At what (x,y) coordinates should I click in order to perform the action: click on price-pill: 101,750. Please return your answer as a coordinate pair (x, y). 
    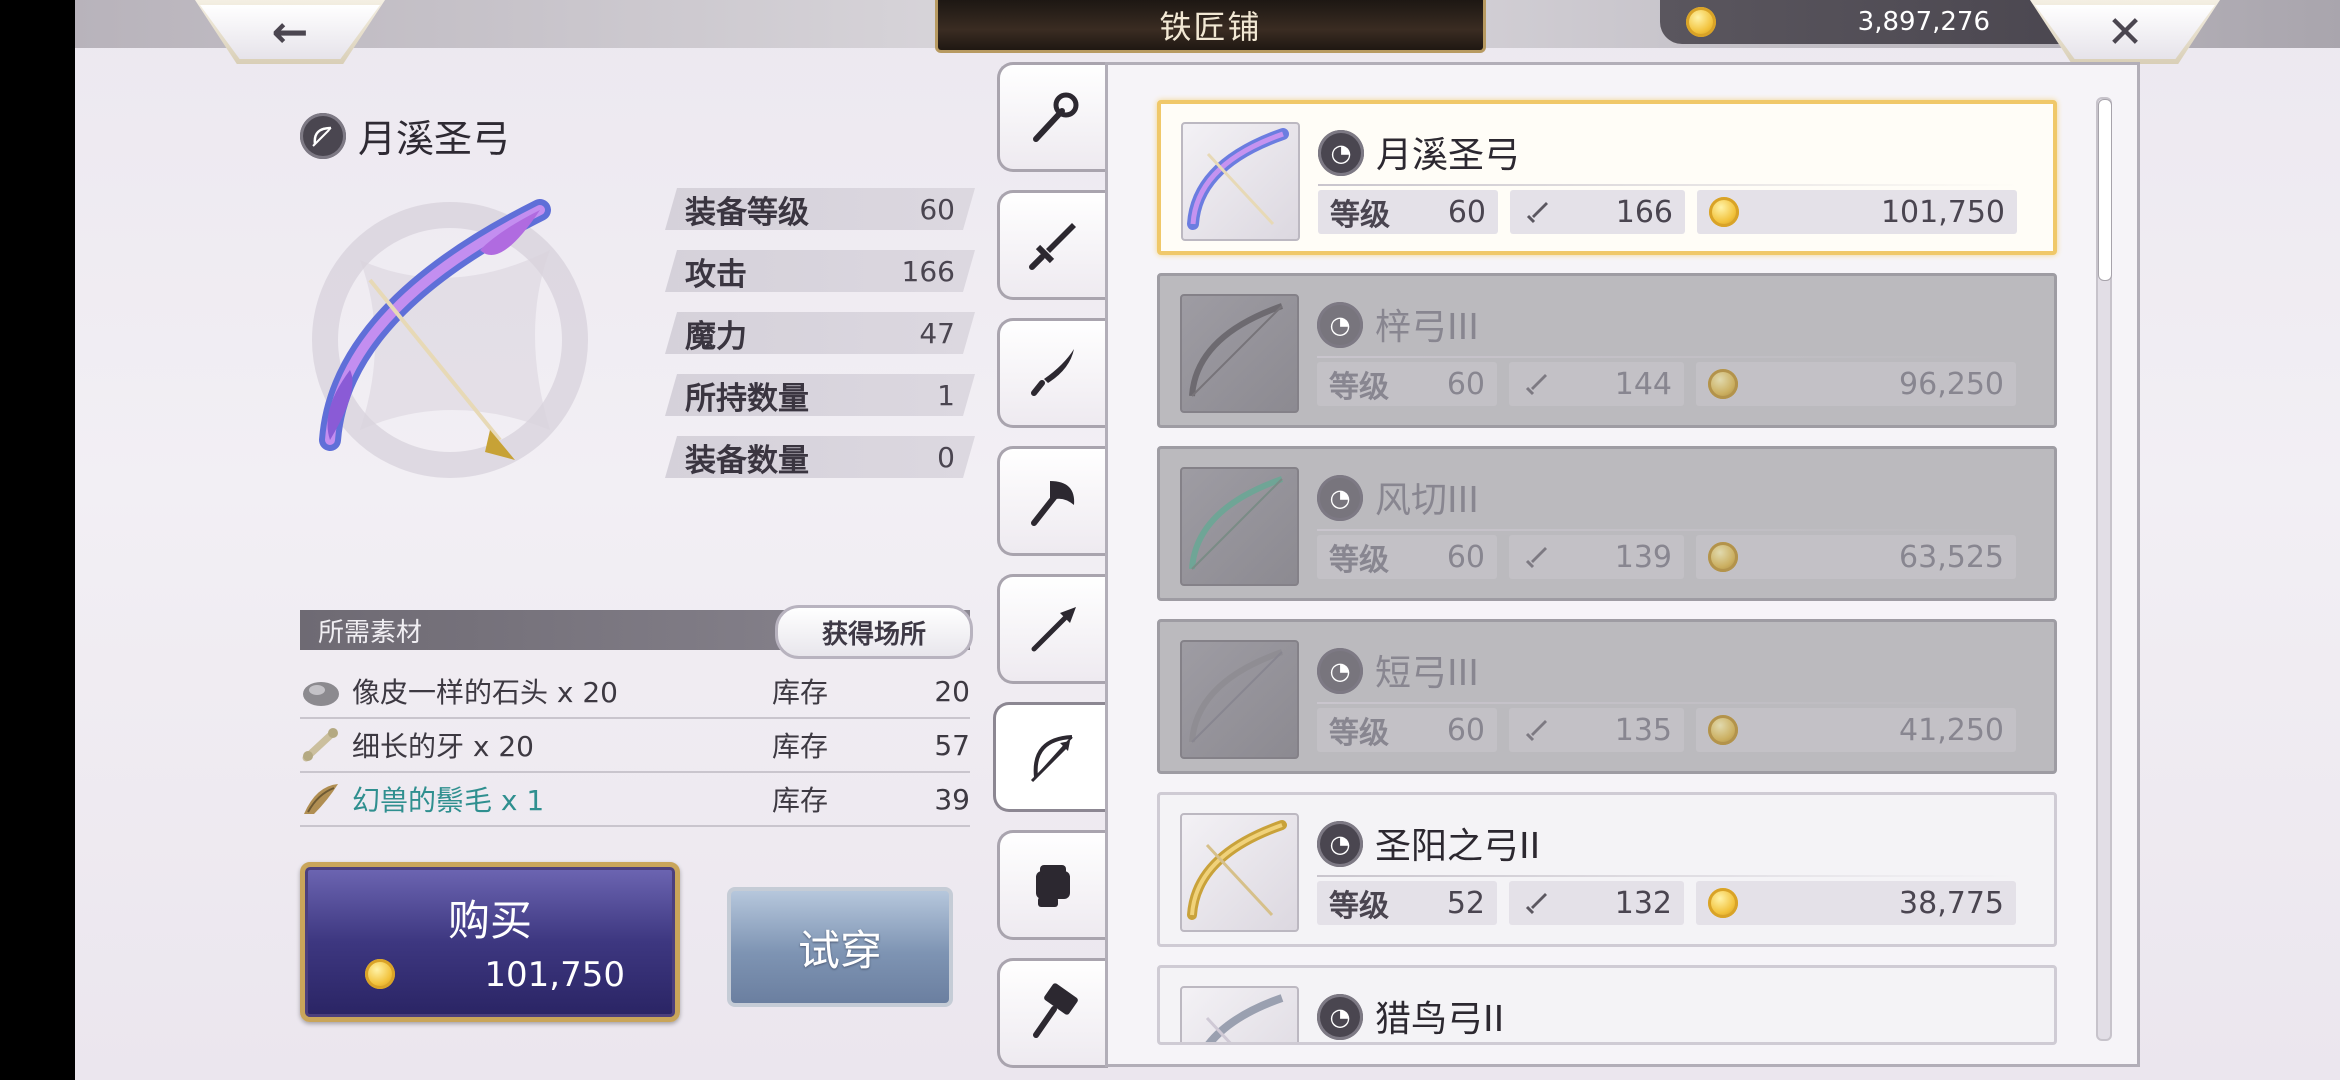
    Looking at the image, I should click on (1857, 212).